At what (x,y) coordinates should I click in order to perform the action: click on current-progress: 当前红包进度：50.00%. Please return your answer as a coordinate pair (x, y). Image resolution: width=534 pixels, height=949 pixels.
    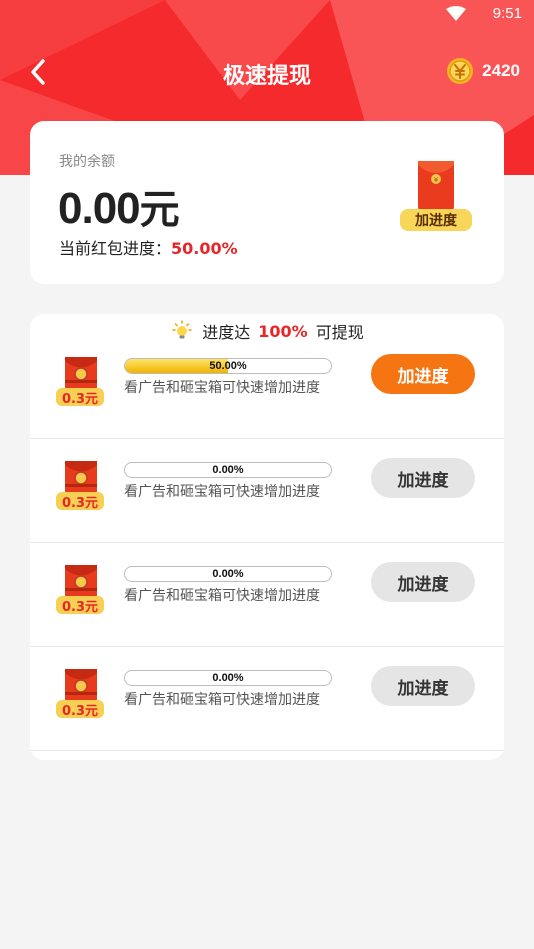
    Looking at the image, I should click on (148, 247).